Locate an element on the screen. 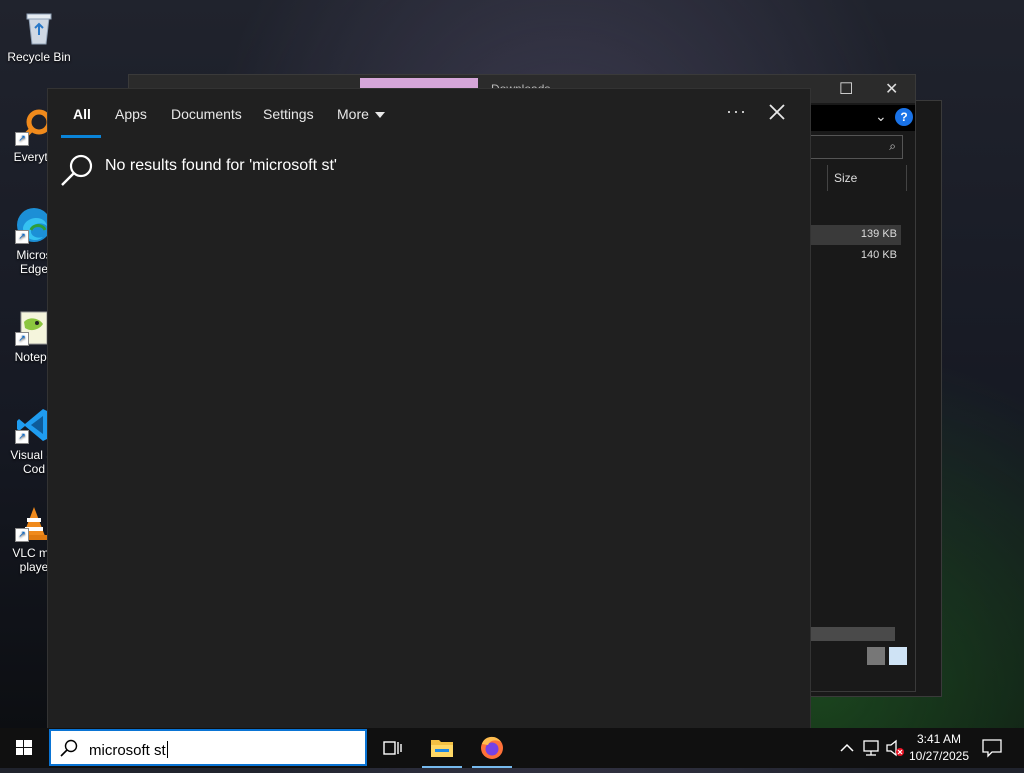 This screenshot has height=773, width=1024. file-size: 139 KB is located at coordinates (878, 234).